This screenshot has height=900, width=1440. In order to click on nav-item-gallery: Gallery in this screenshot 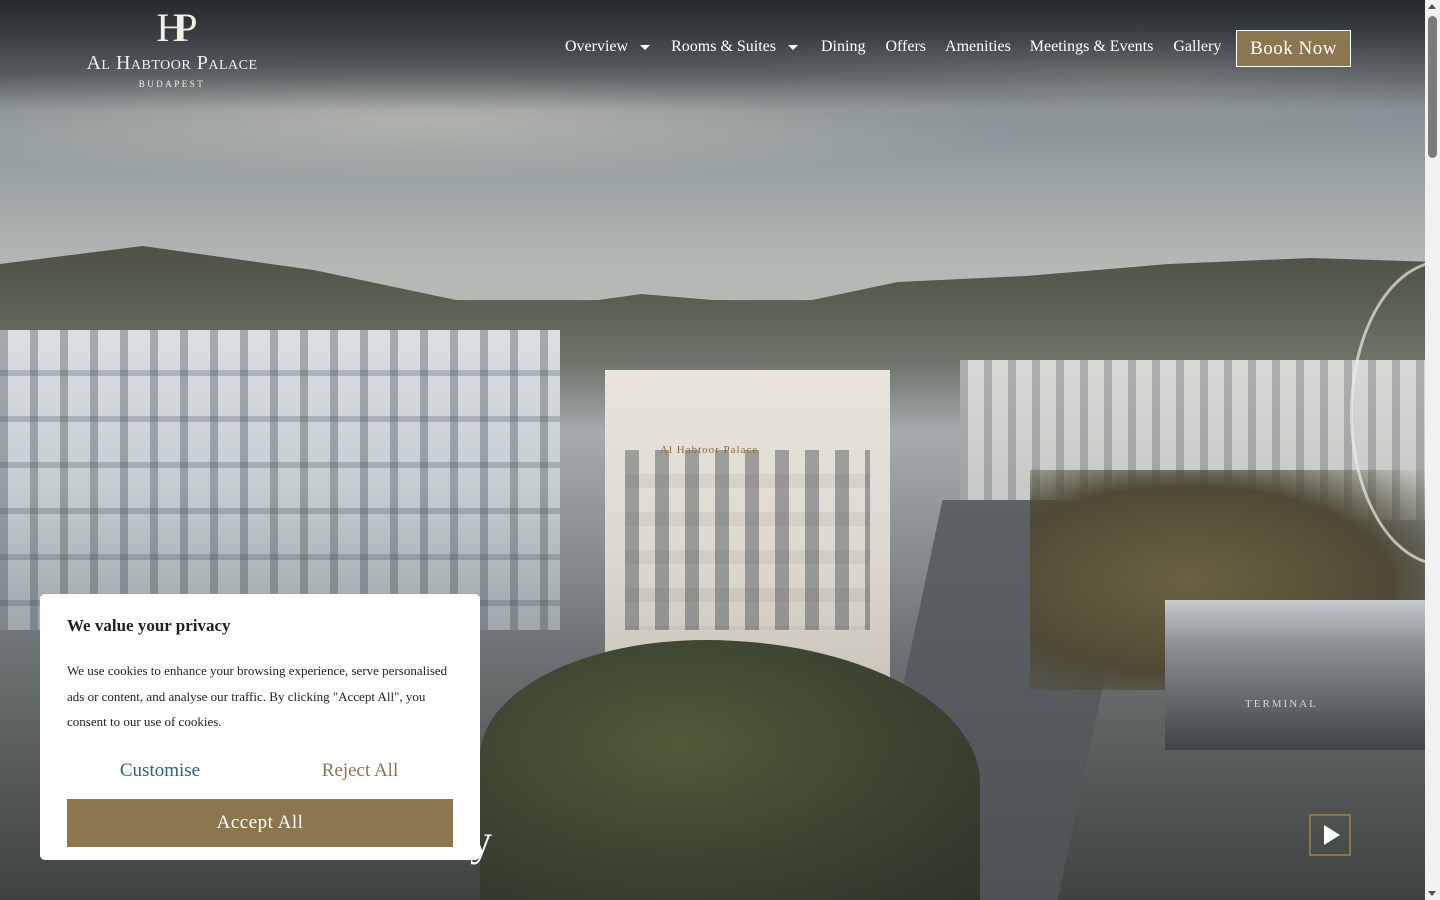, I will do `click(1197, 47)`.